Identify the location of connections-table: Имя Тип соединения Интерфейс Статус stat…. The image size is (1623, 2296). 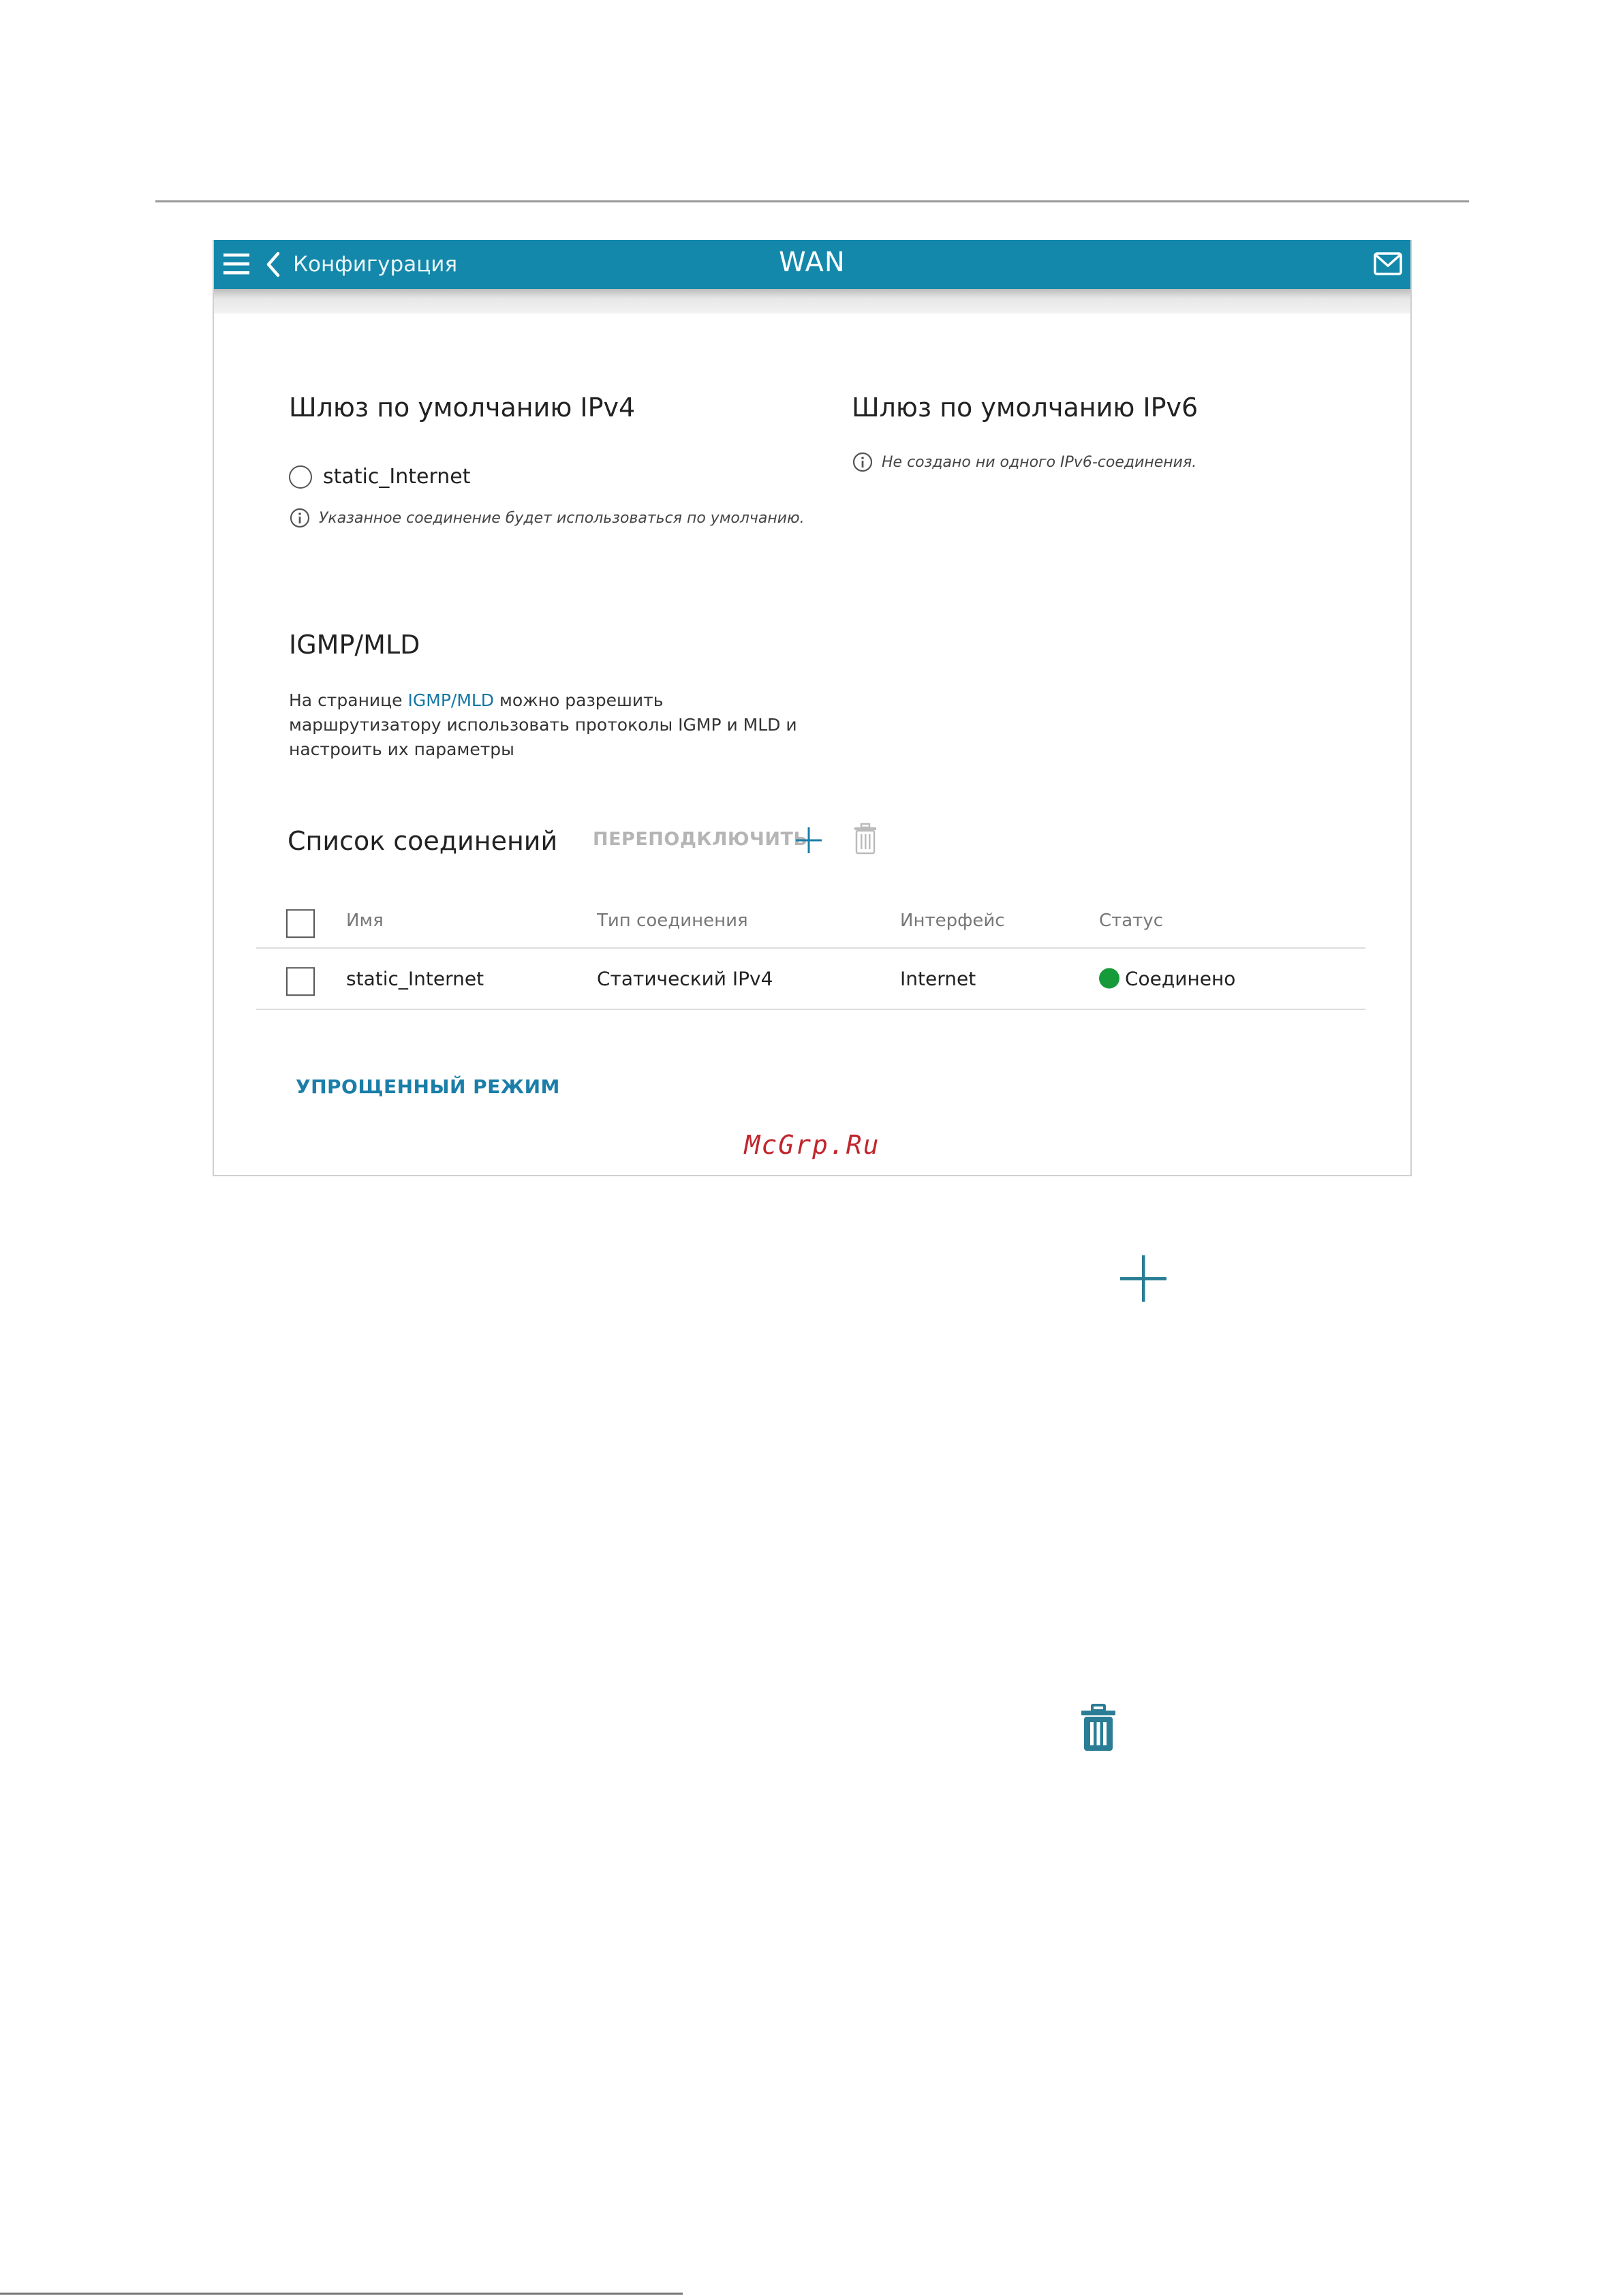
(810, 952).